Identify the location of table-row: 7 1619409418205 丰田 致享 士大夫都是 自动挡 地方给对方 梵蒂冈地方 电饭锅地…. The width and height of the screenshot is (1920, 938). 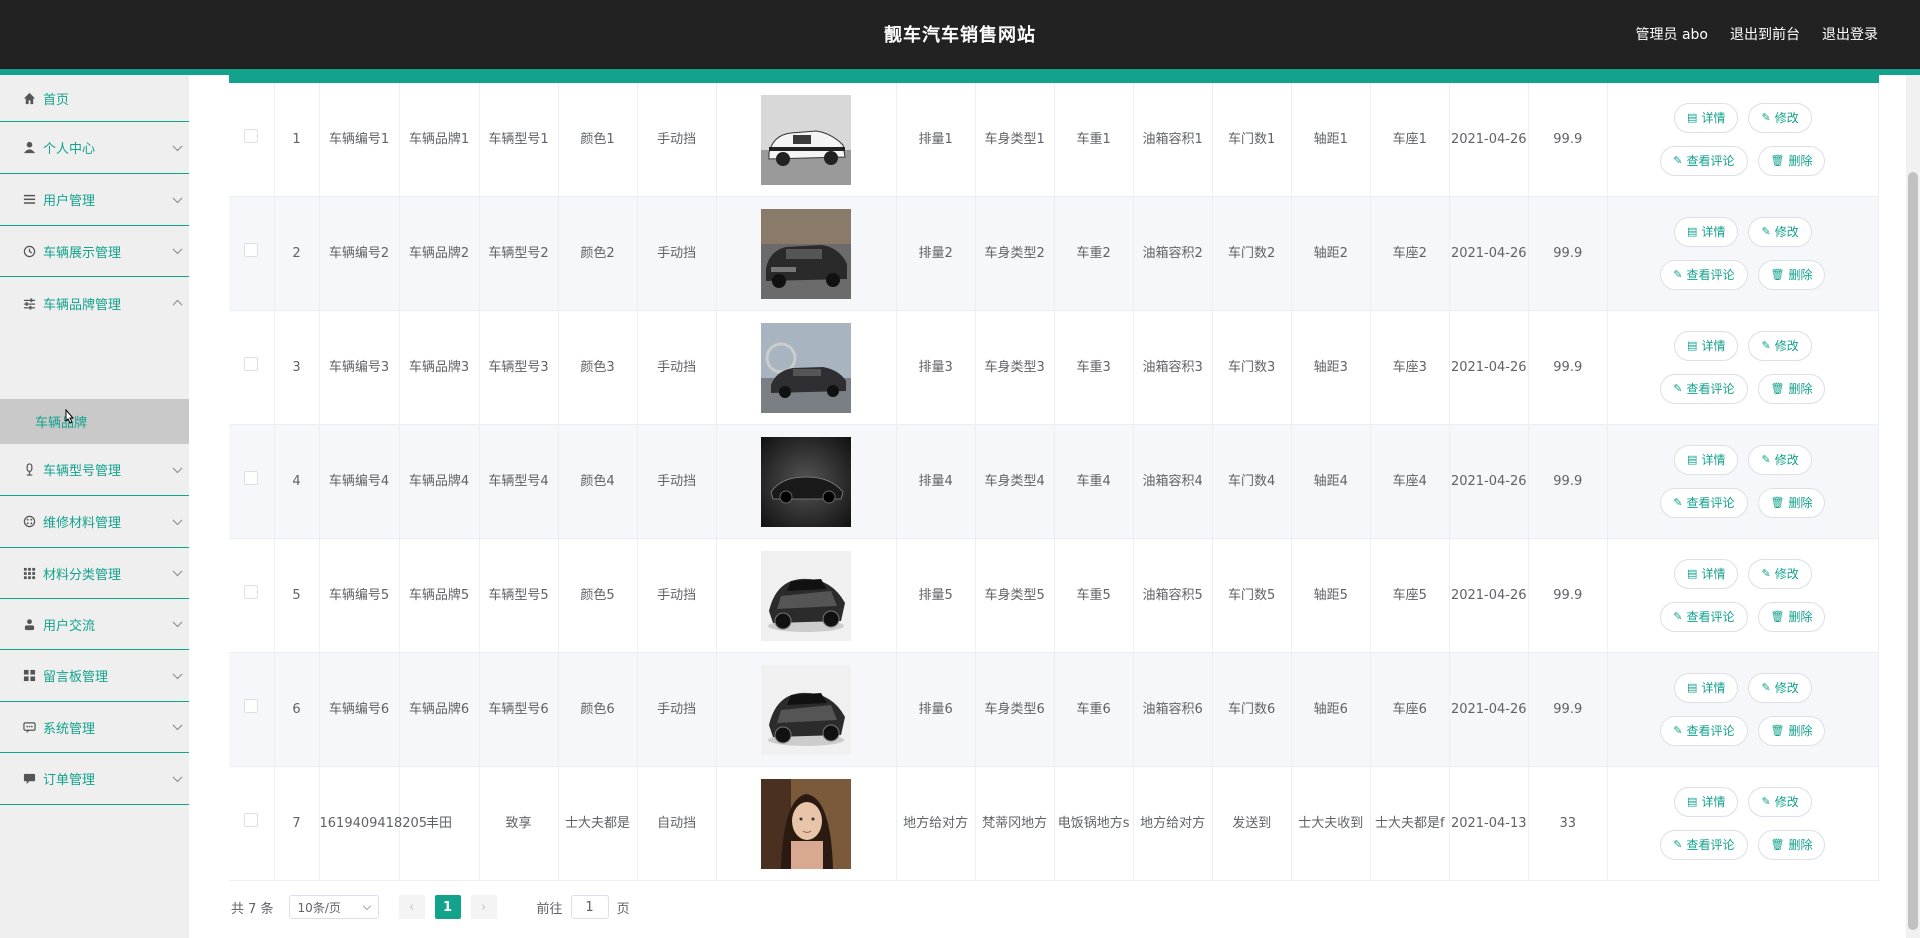
(1054, 823).